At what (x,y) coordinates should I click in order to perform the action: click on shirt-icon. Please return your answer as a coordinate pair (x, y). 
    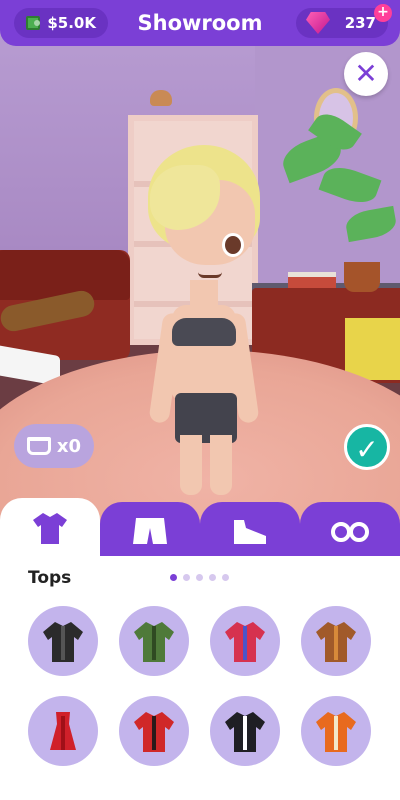
    Looking at the image, I should click on (50, 528).